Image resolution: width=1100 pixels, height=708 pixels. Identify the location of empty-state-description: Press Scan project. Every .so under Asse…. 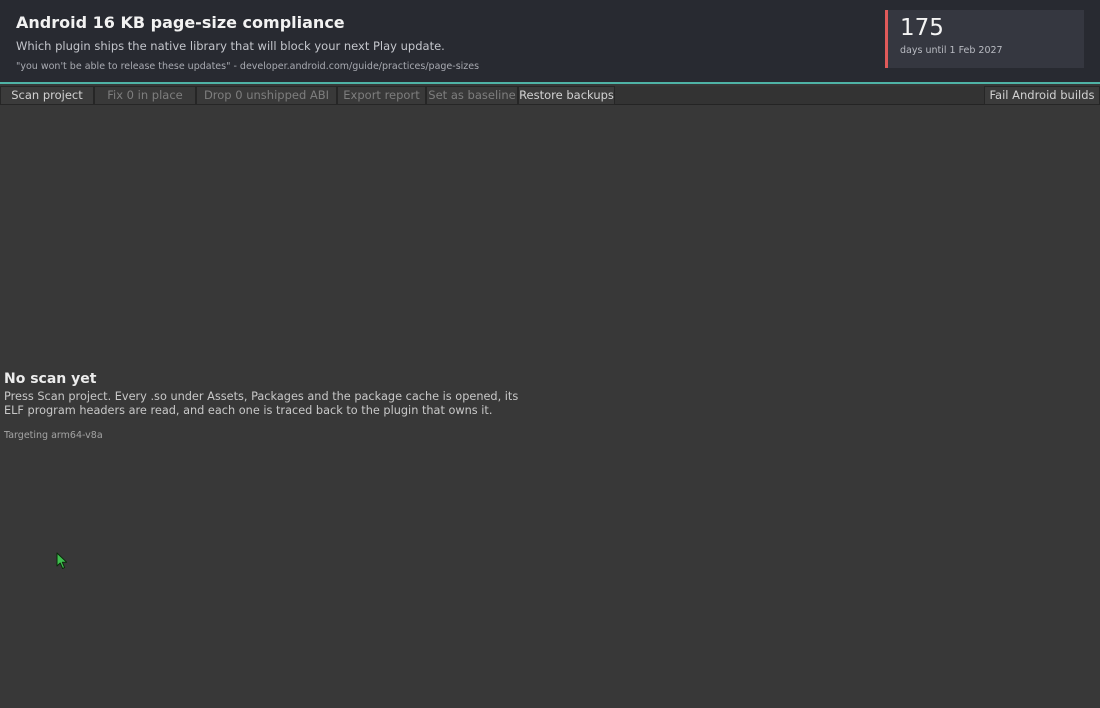
(261, 403).